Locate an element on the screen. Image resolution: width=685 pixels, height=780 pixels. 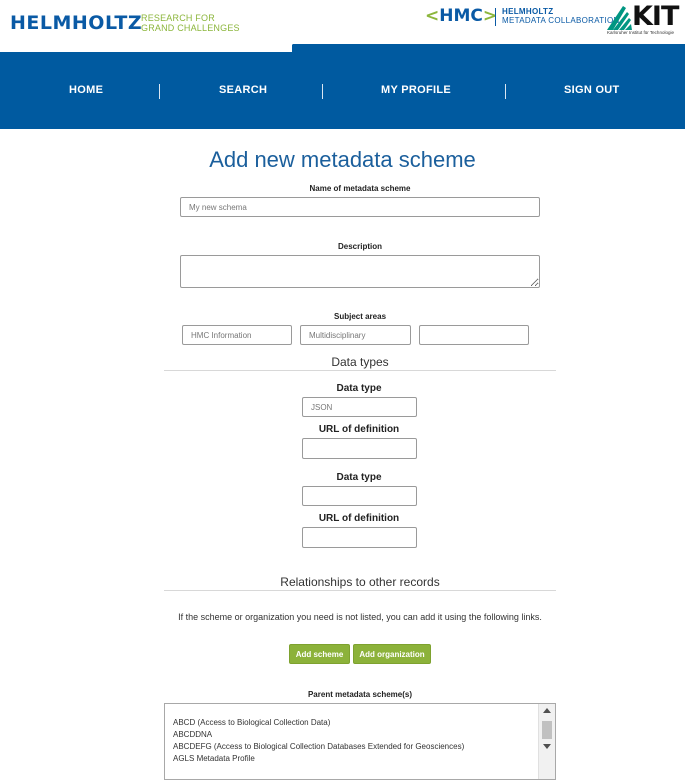
hmc-divider is located at coordinates (495, 17).